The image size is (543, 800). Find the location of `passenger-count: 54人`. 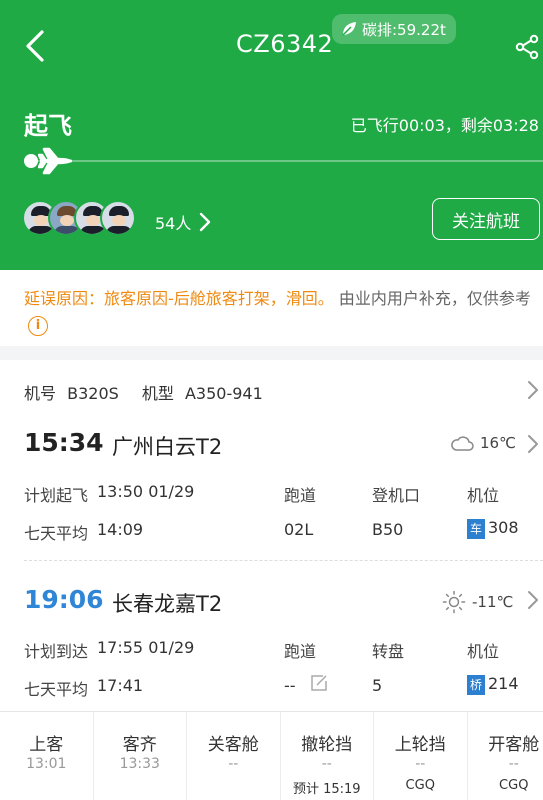

passenger-count: 54人 is located at coordinates (173, 223).